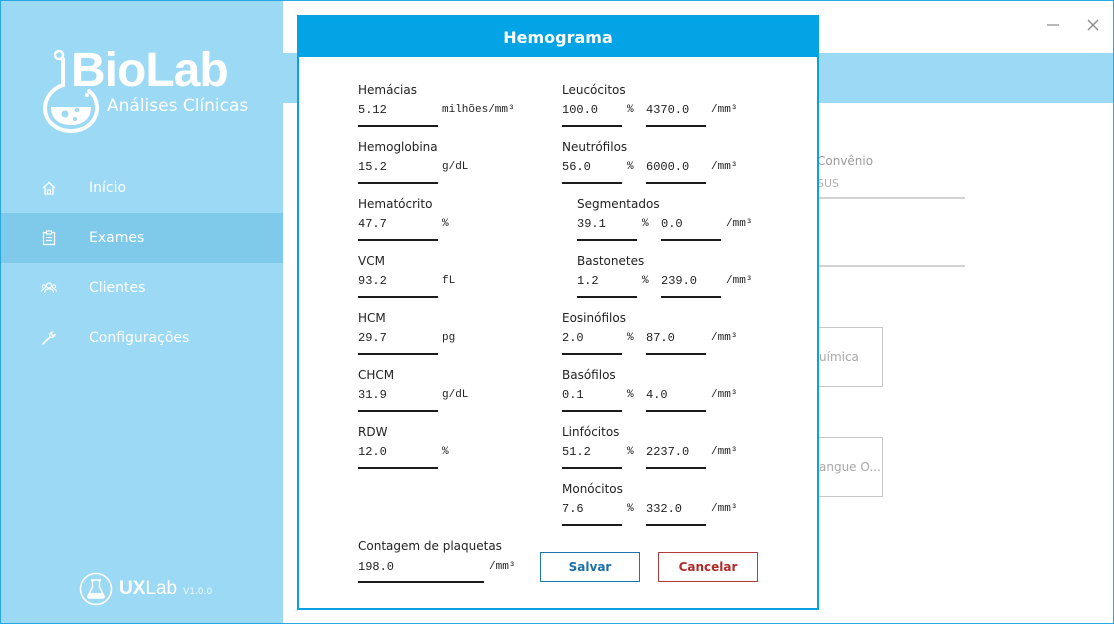  I want to click on field-label: Hemoglobina, so click(398, 147).